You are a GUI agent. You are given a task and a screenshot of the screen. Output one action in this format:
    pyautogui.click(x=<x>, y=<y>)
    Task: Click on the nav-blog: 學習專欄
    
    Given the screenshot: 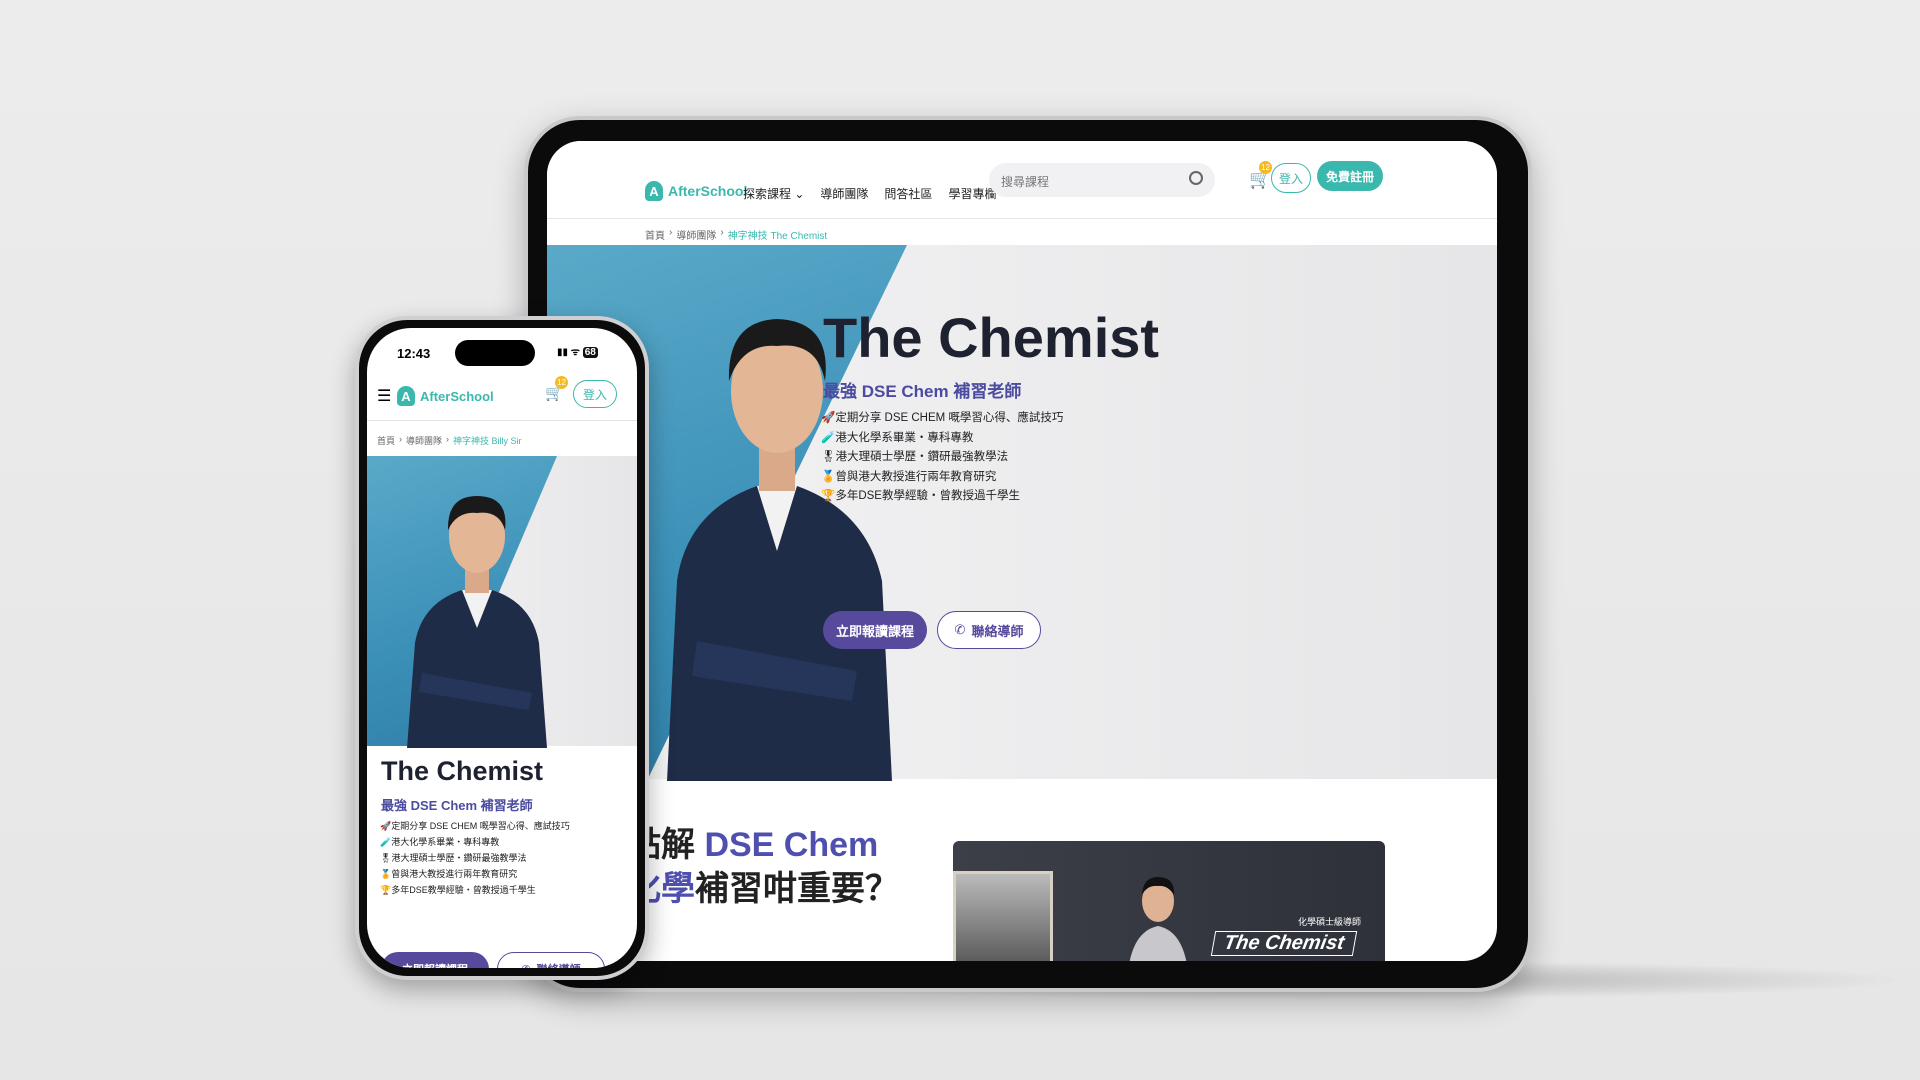 What is the action you would take?
    pyautogui.click(x=972, y=193)
    